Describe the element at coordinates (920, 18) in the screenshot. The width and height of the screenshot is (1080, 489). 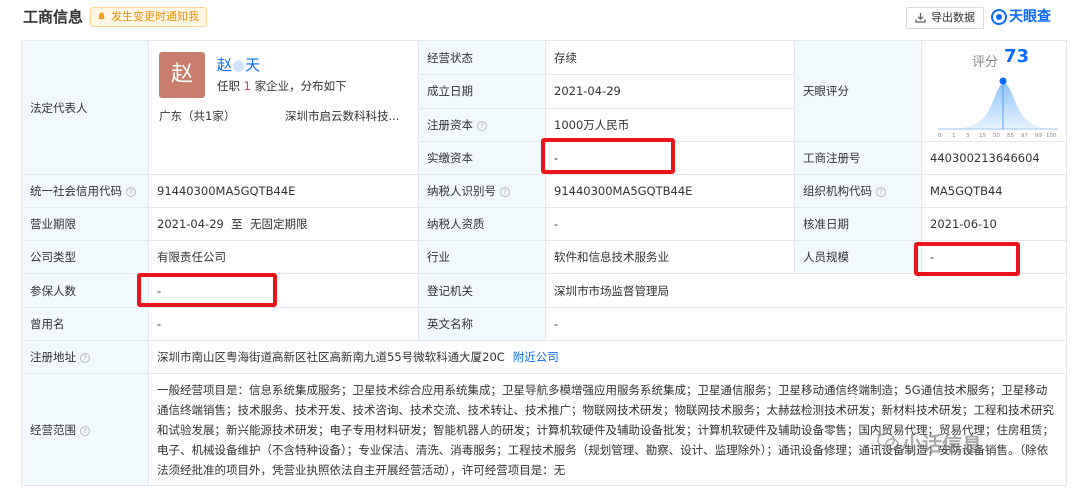
I see `download-icon` at that location.